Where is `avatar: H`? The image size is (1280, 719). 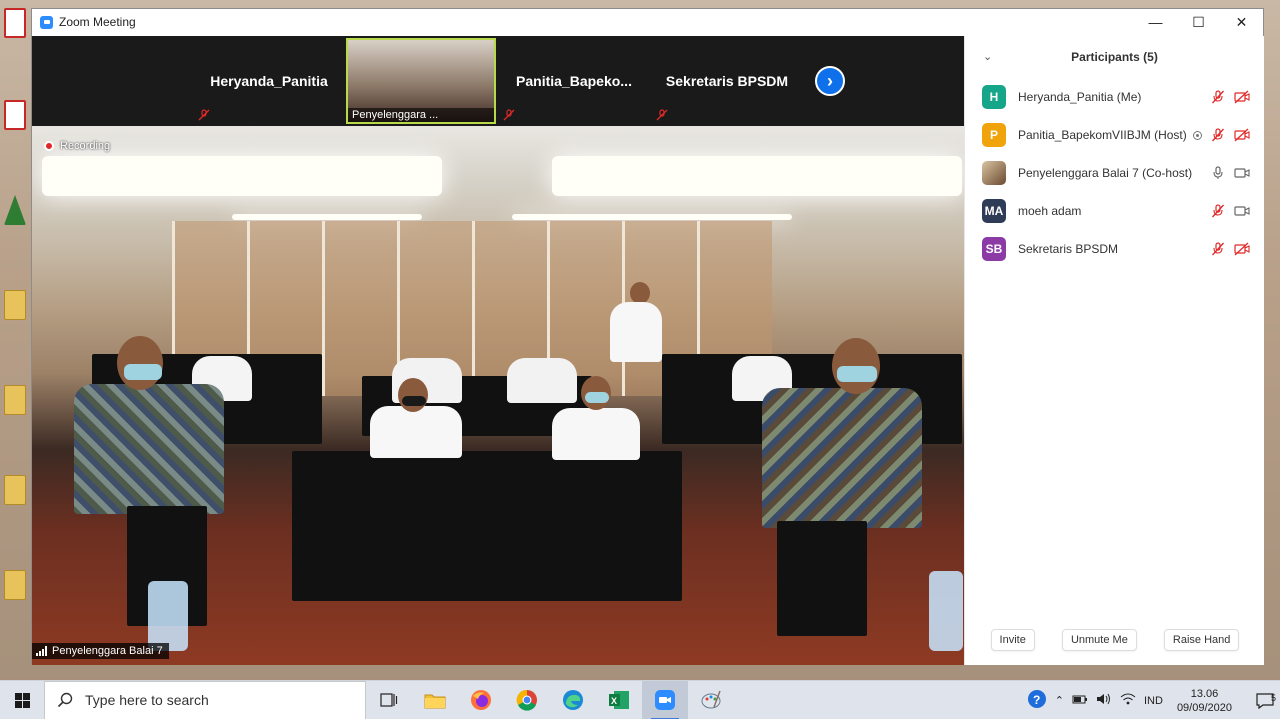
avatar: H is located at coordinates (994, 97).